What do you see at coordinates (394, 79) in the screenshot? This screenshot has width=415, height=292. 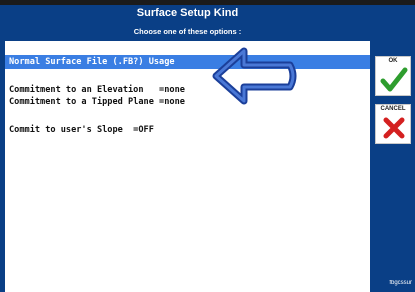 I see `checkmark-icon` at bounding box center [394, 79].